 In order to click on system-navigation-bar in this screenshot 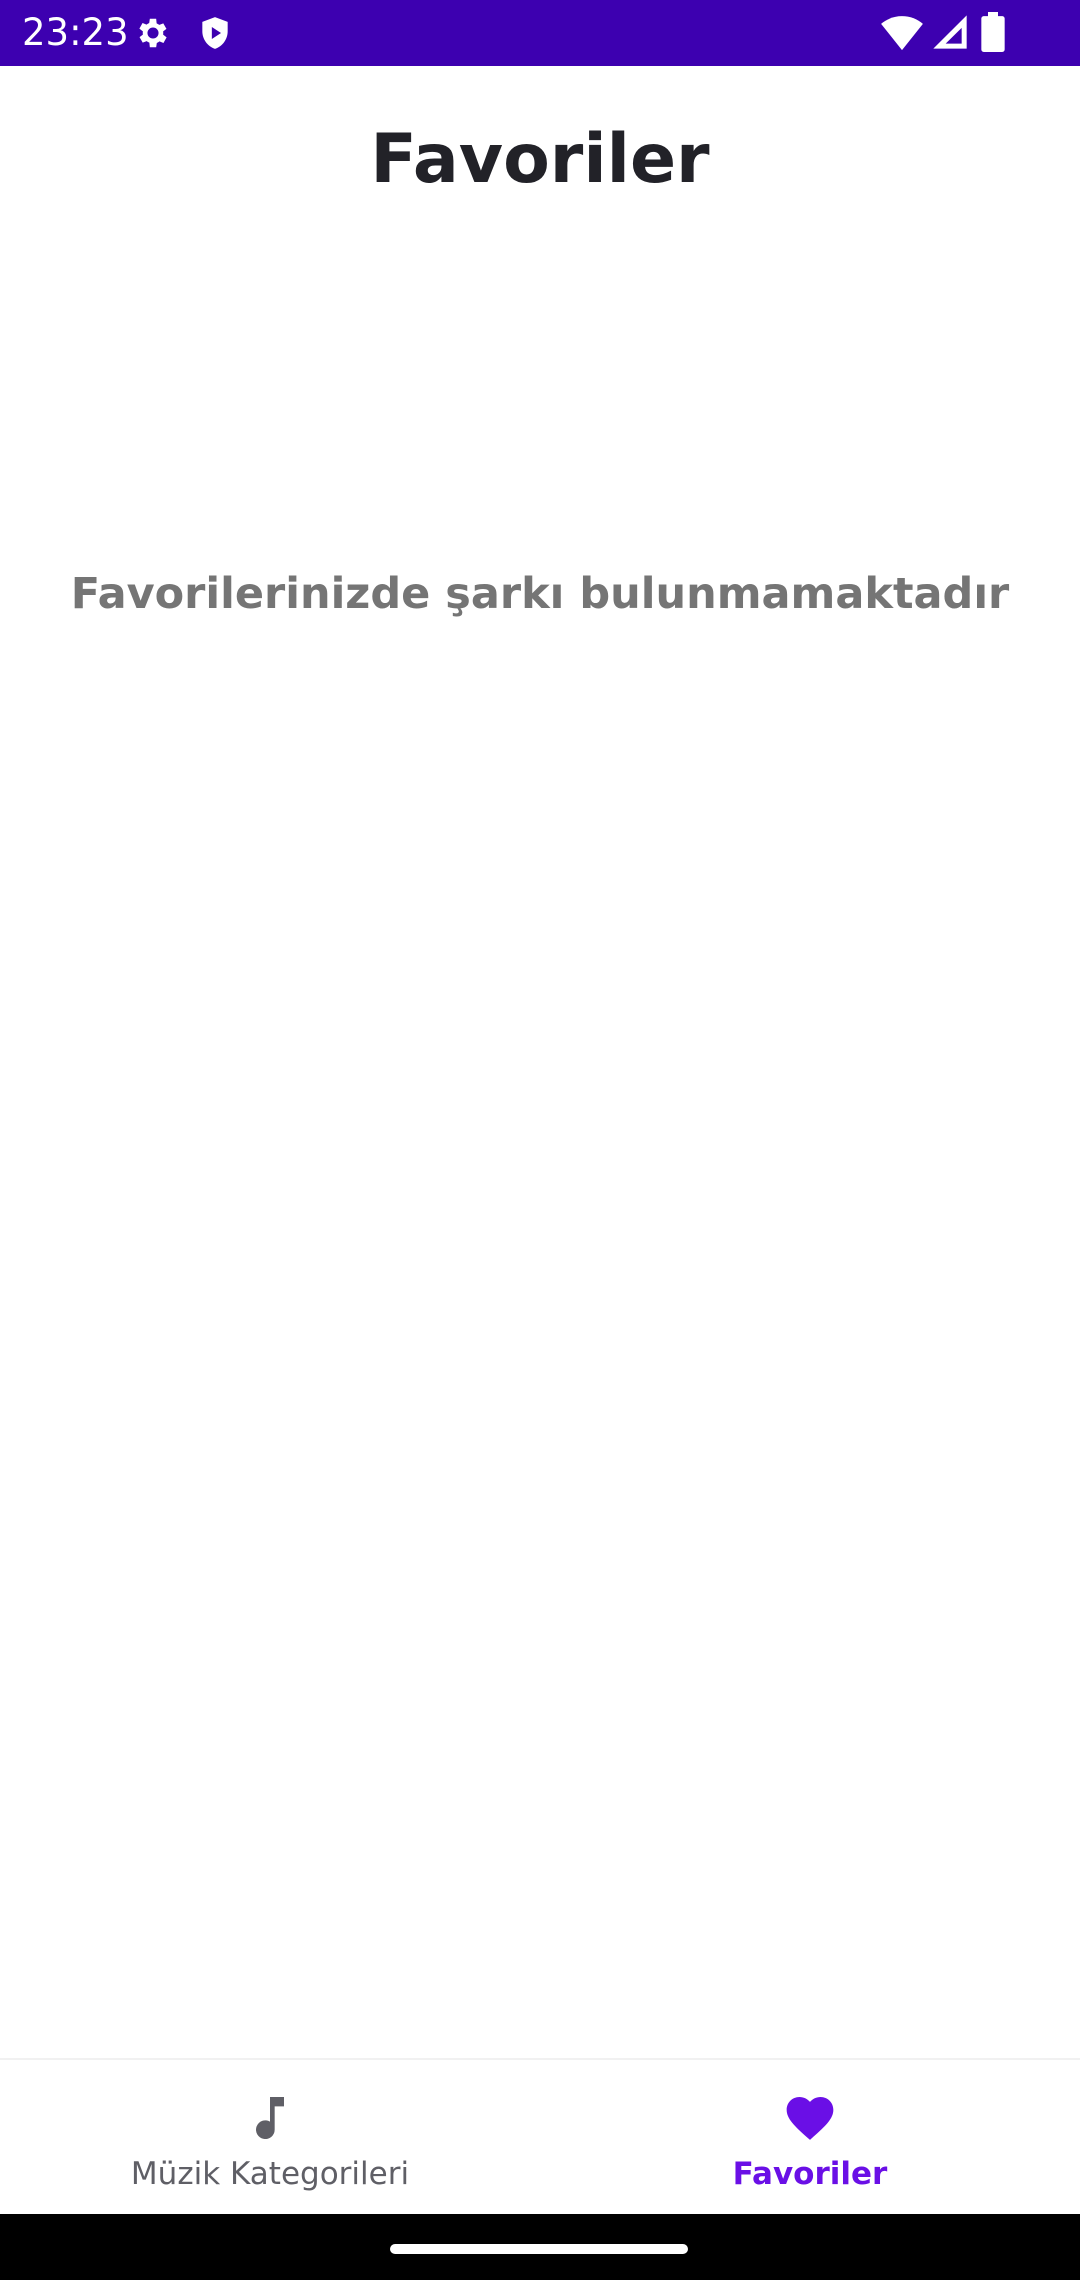, I will do `click(540, 2247)`.